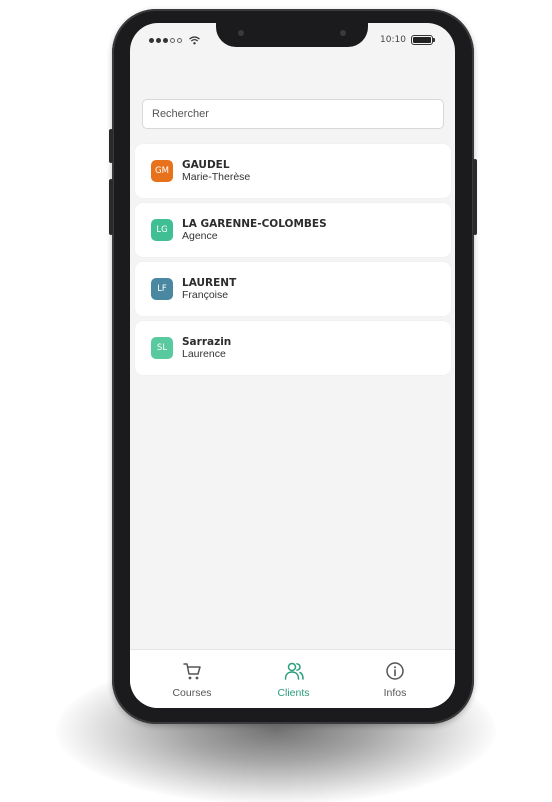 The width and height of the screenshot is (552, 802). I want to click on tab-label: Clients, so click(293, 693).